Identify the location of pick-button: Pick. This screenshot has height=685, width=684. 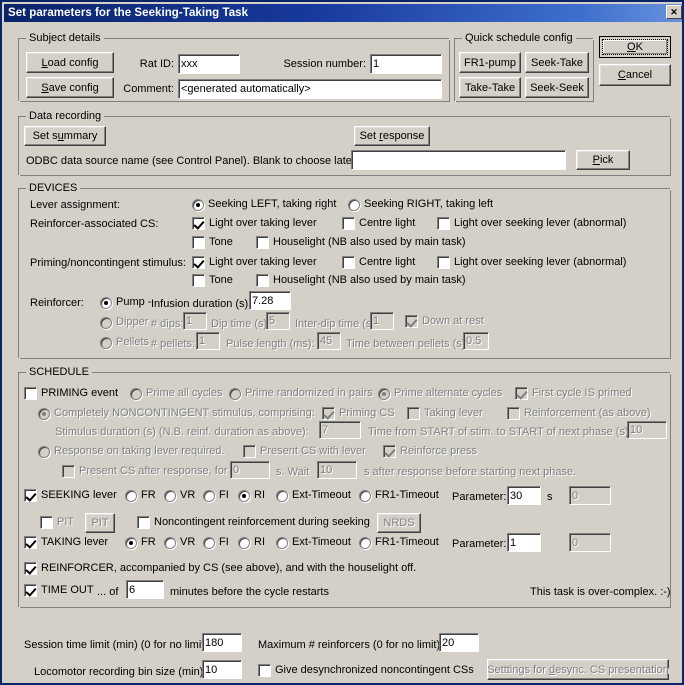
(603, 160).